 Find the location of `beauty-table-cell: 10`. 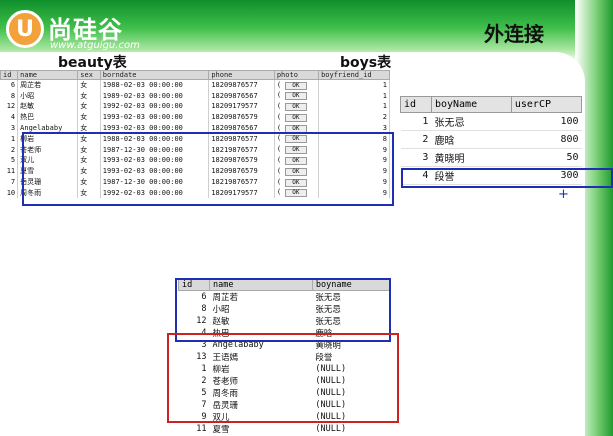

beauty-table-cell: 10 is located at coordinates (9, 193).